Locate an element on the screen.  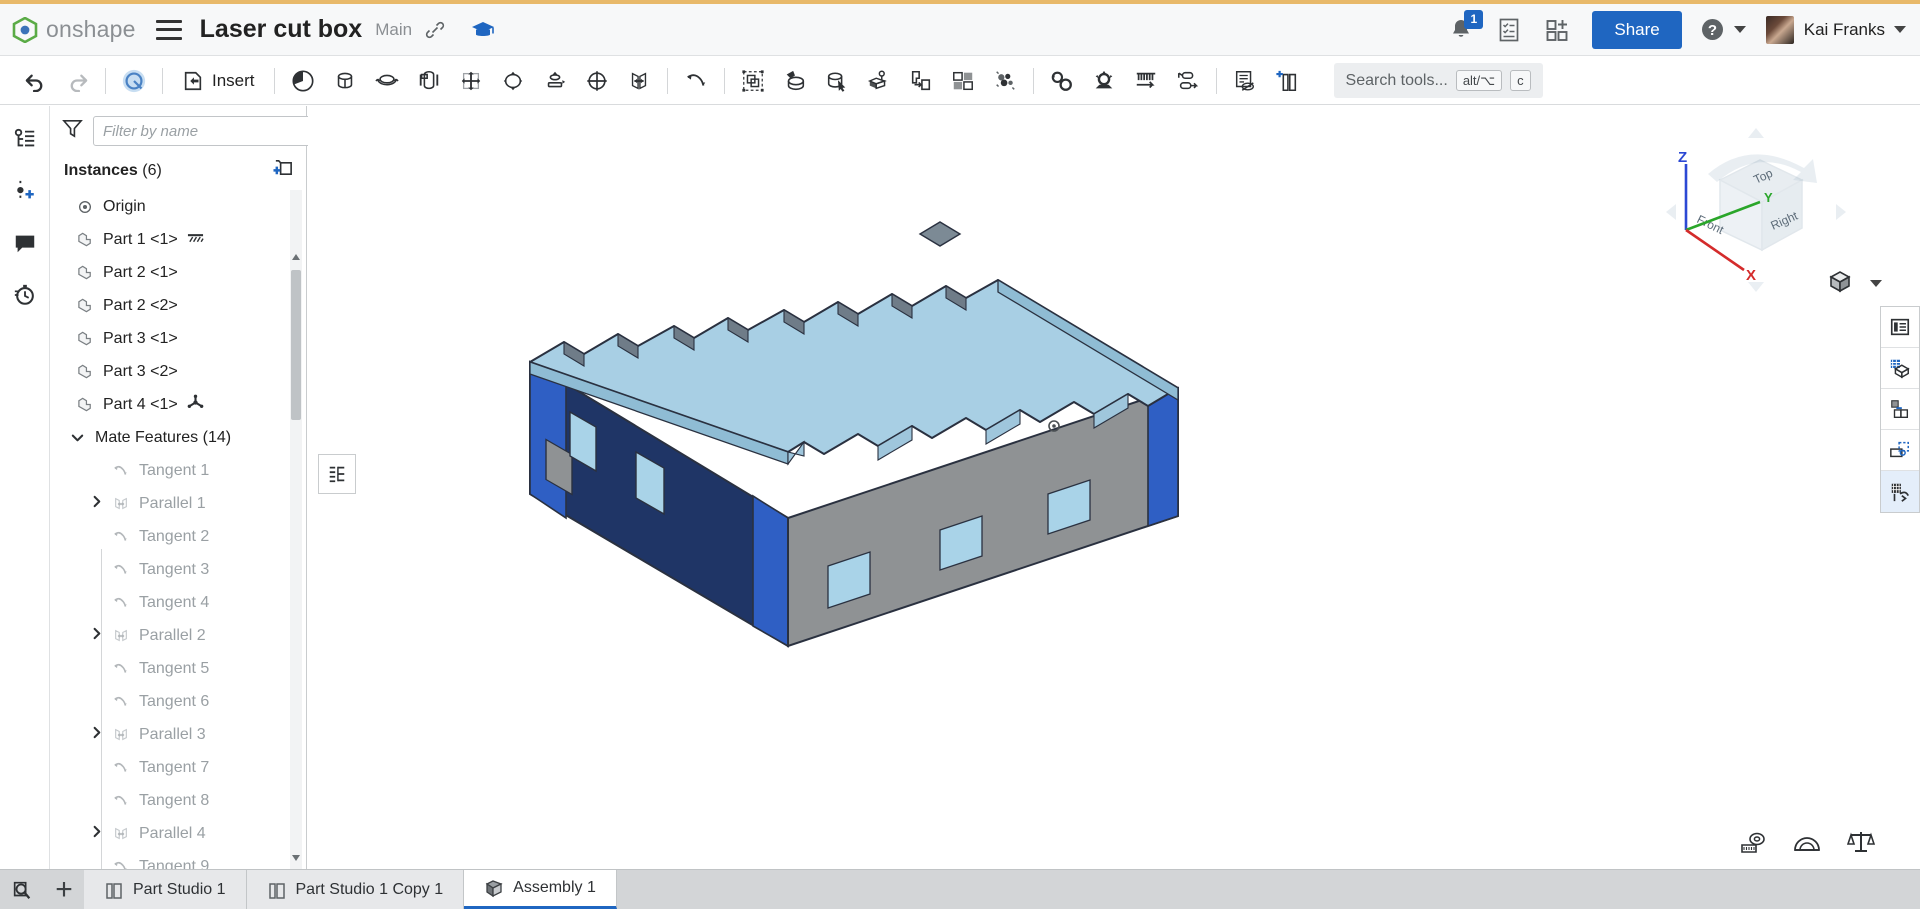
pattern-icon is located at coordinates (963, 81).